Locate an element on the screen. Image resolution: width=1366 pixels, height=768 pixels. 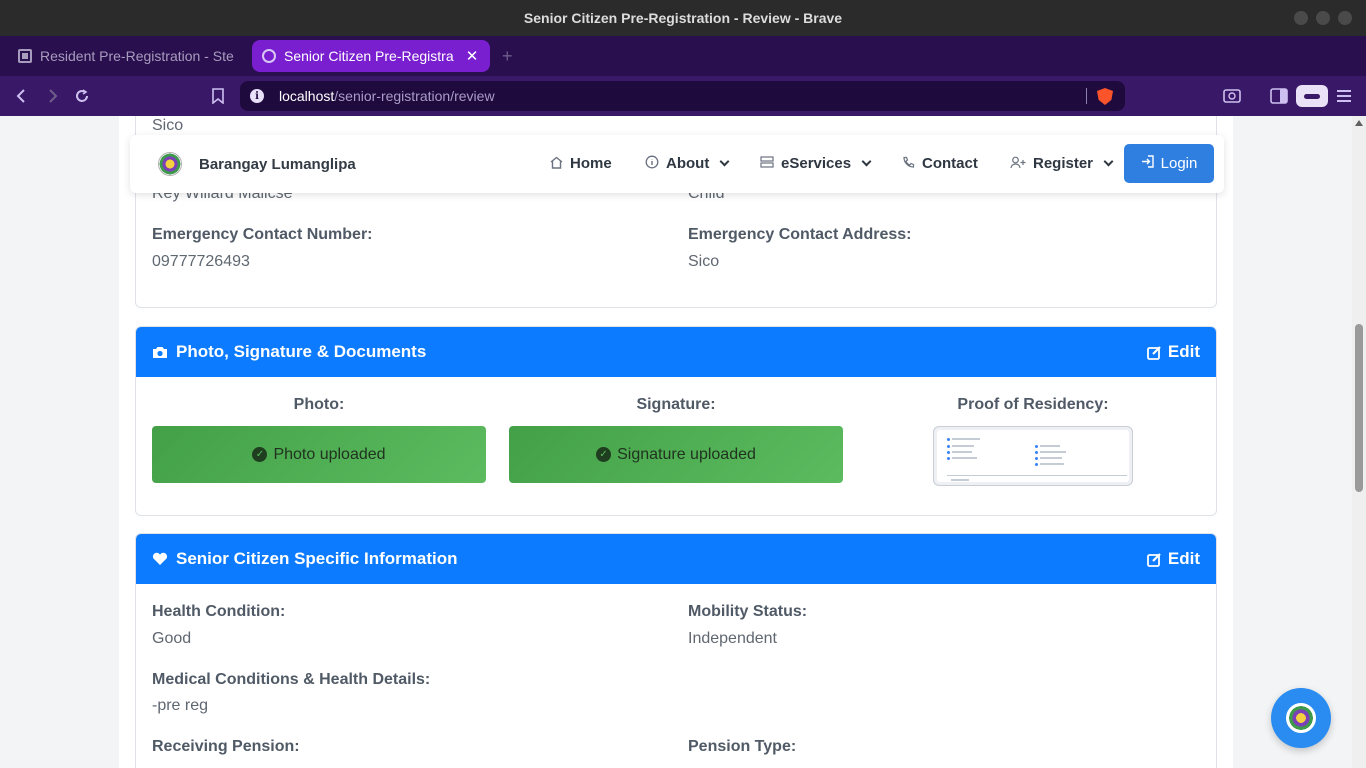
mobility-status-value: Independent is located at coordinates (732, 638).